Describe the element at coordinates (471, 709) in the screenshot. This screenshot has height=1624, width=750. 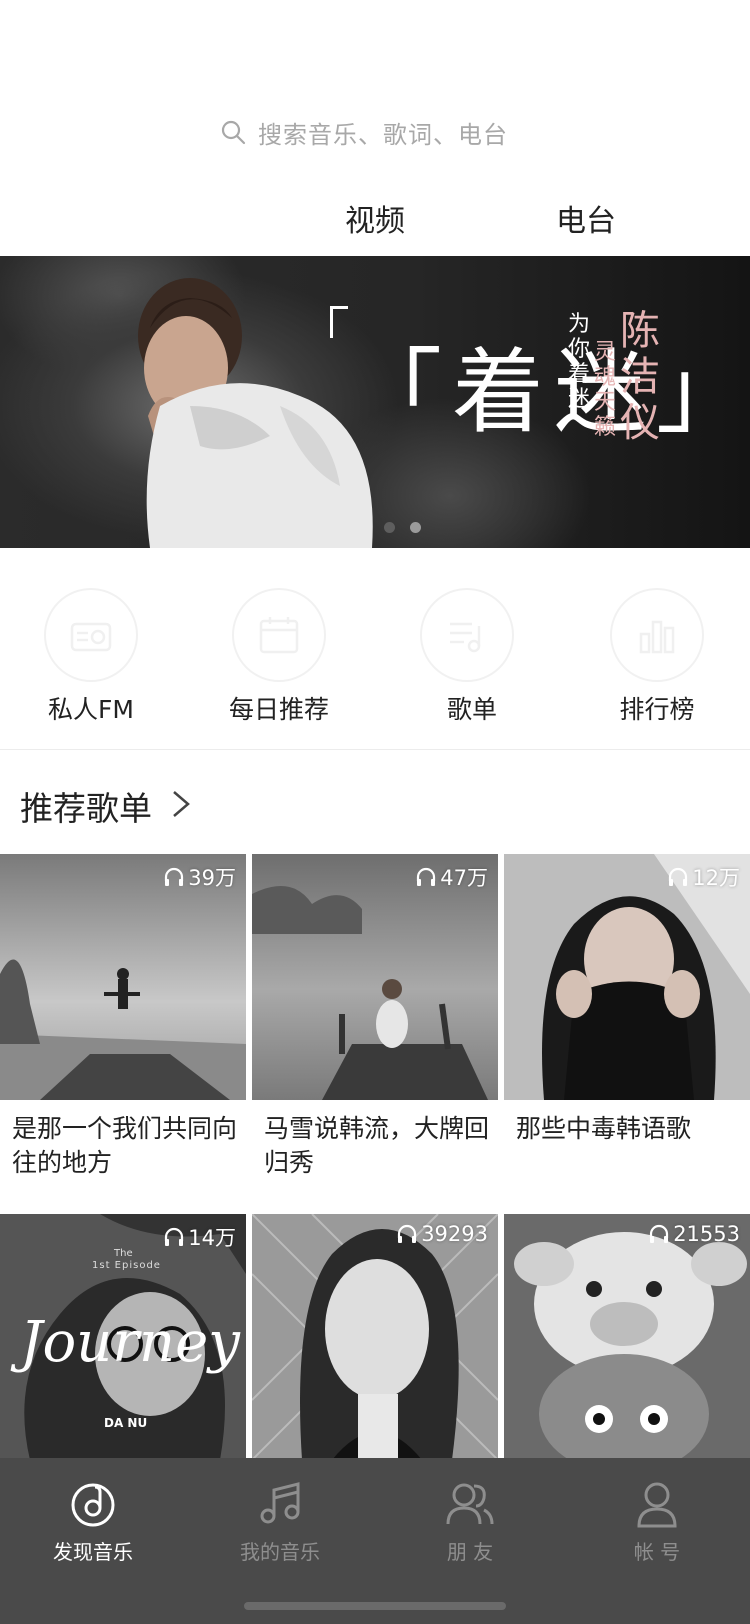
I see `playlist-label: 歌单` at that location.